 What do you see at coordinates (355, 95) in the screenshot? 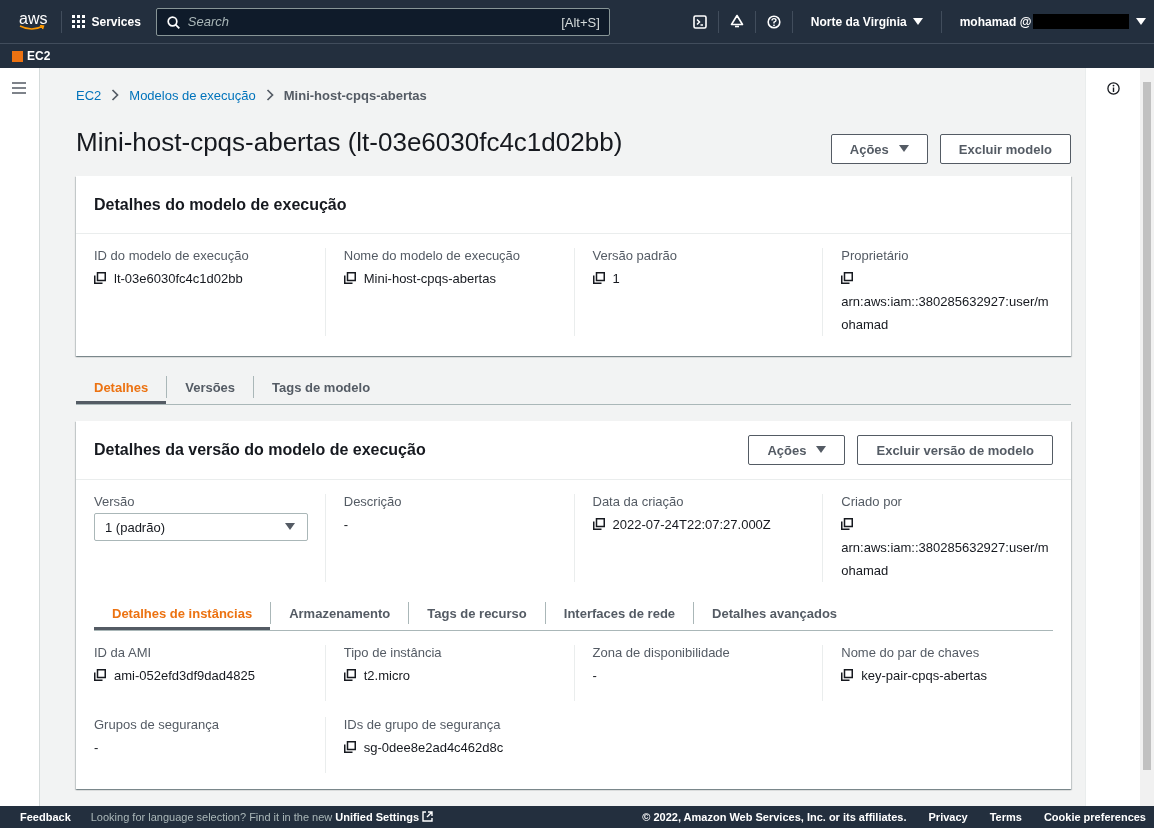
I see `breadcrumb-current: Mini-host-cpqs-abertas` at bounding box center [355, 95].